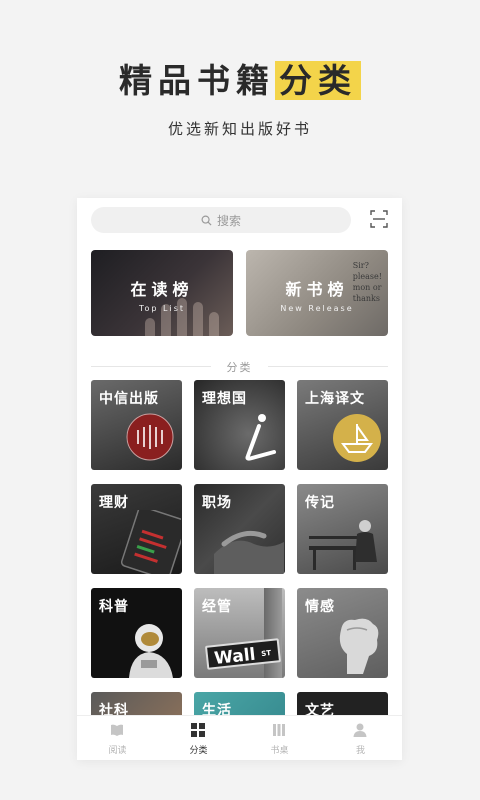 Image resolution: width=480 pixels, height=800 pixels. I want to click on category-tile-emotion: 情感, so click(342, 633).